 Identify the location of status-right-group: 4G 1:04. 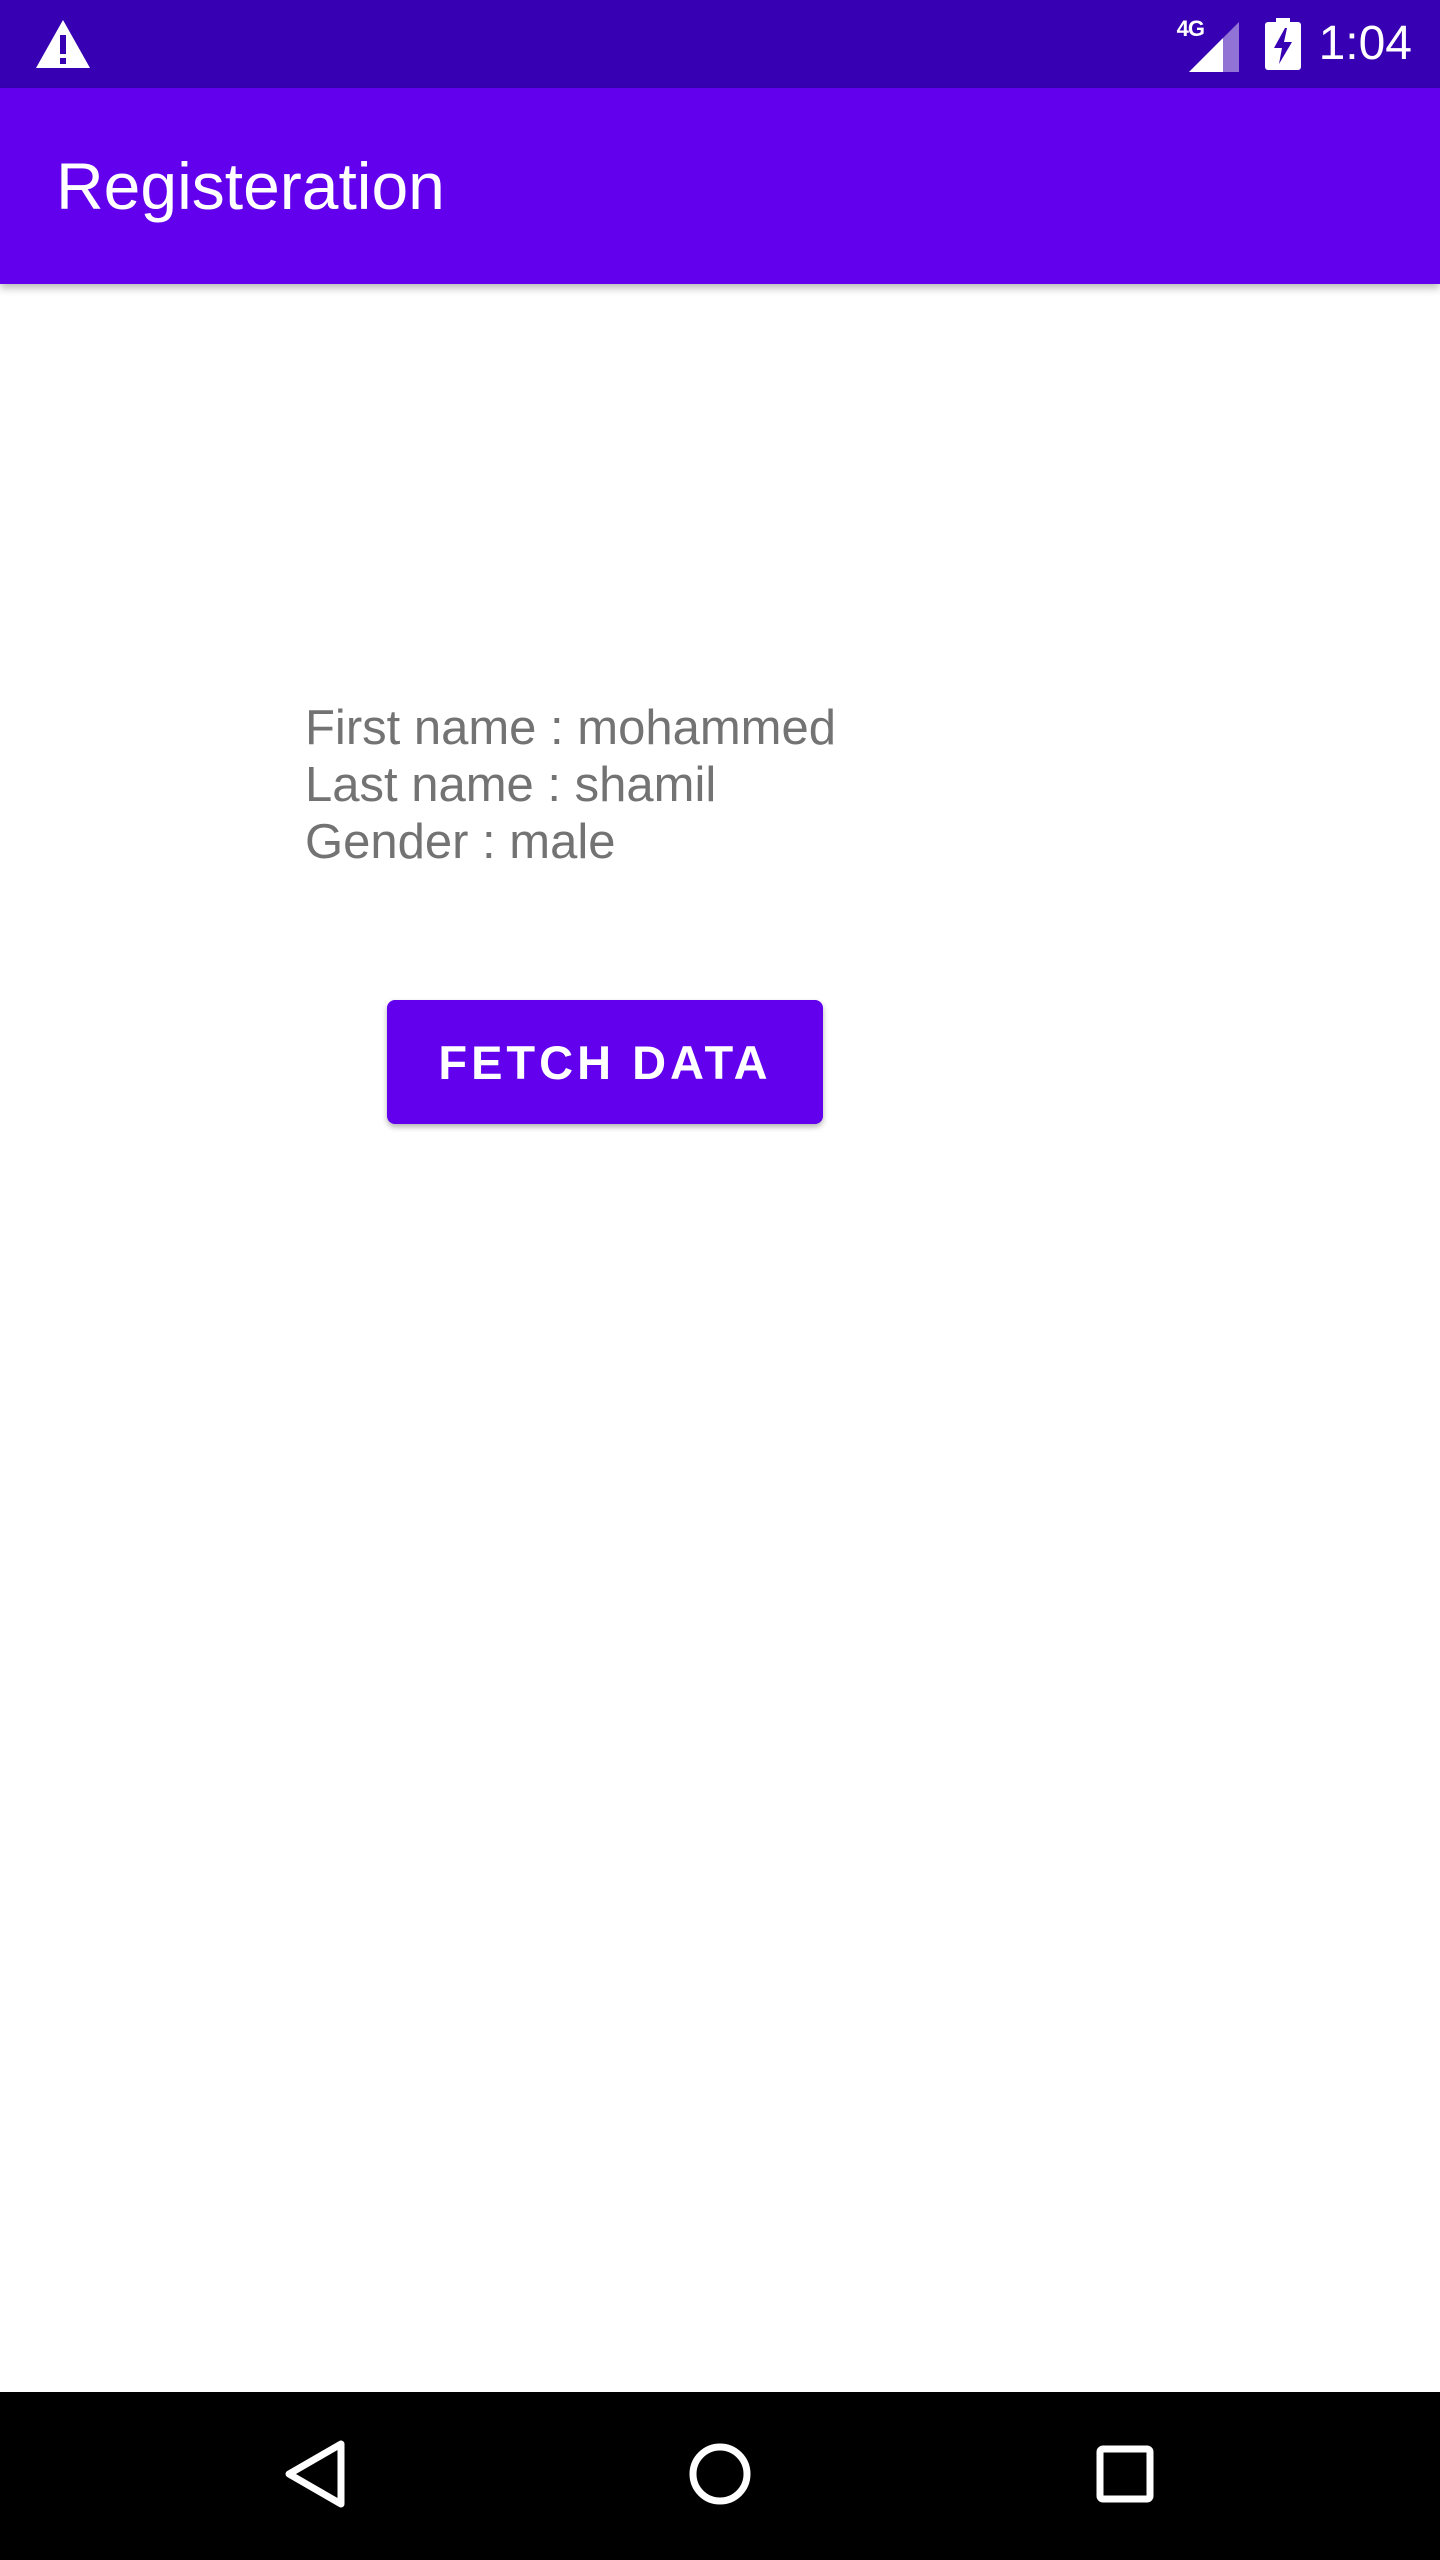
(1294, 44).